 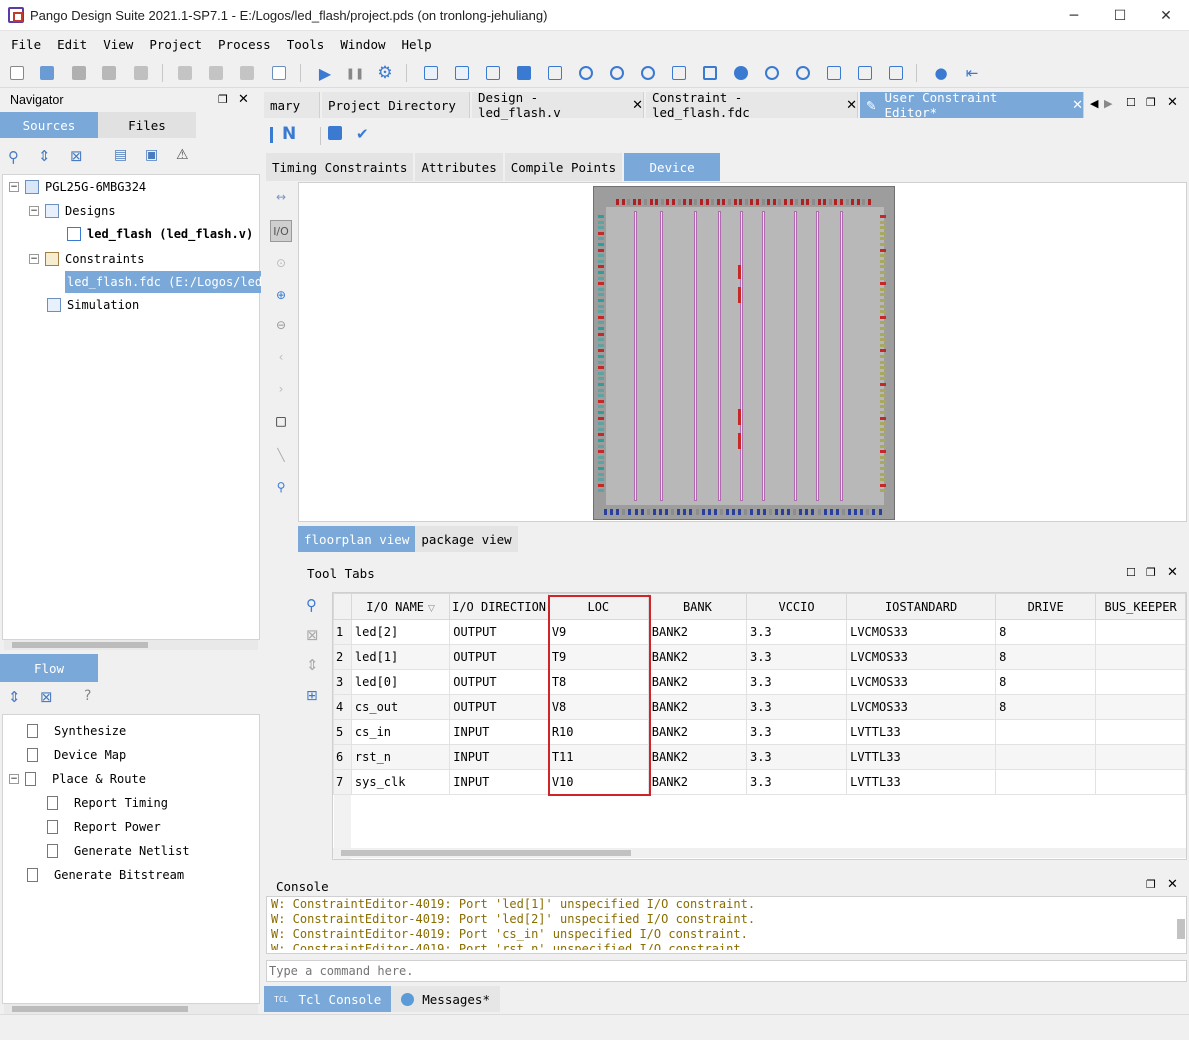 What do you see at coordinates (14, 697) in the screenshot?
I see `expand-all-icon: ⇕` at bounding box center [14, 697].